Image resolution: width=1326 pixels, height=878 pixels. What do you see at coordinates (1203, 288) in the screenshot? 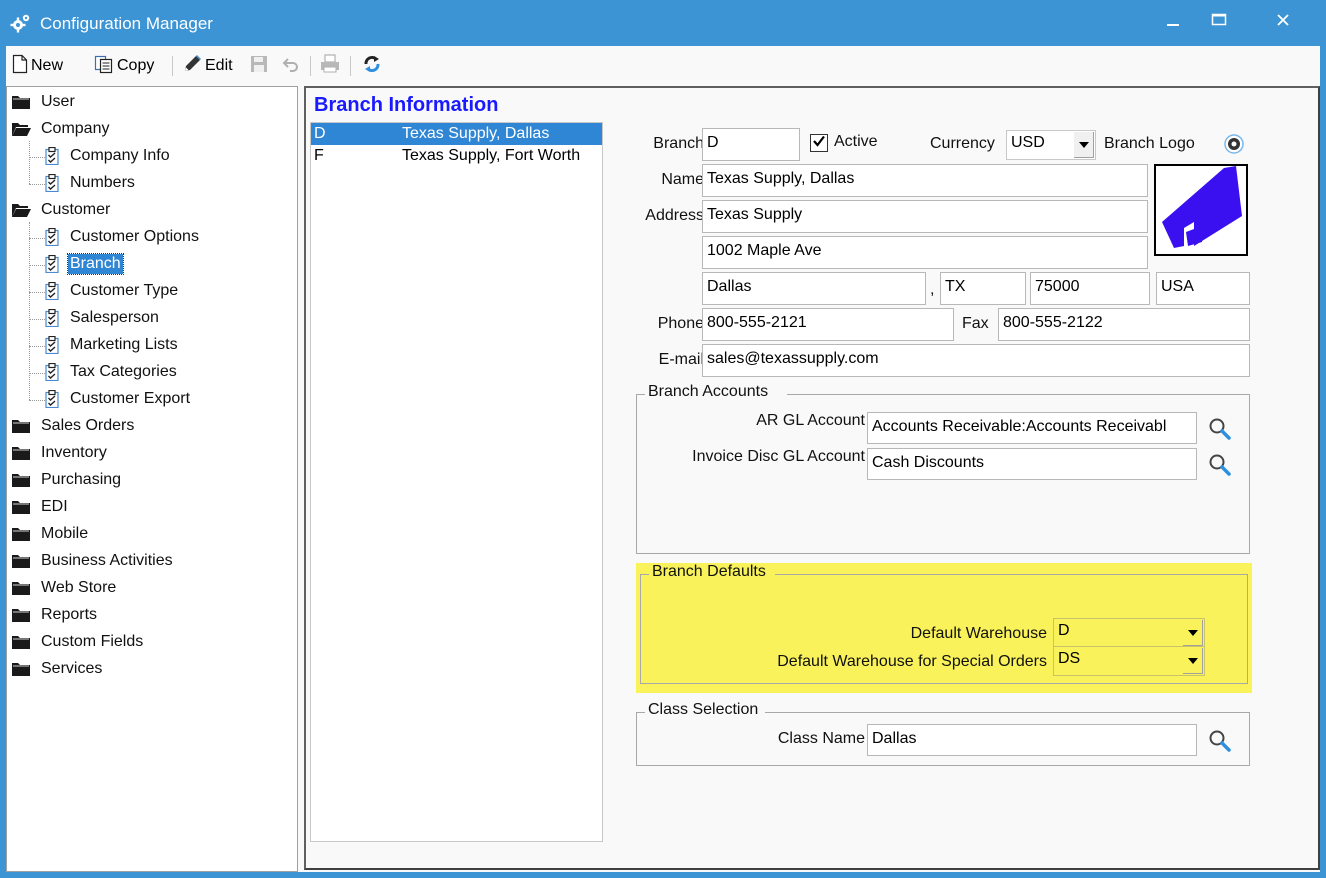
I see `country-field: USA` at bounding box center [1203, 288].